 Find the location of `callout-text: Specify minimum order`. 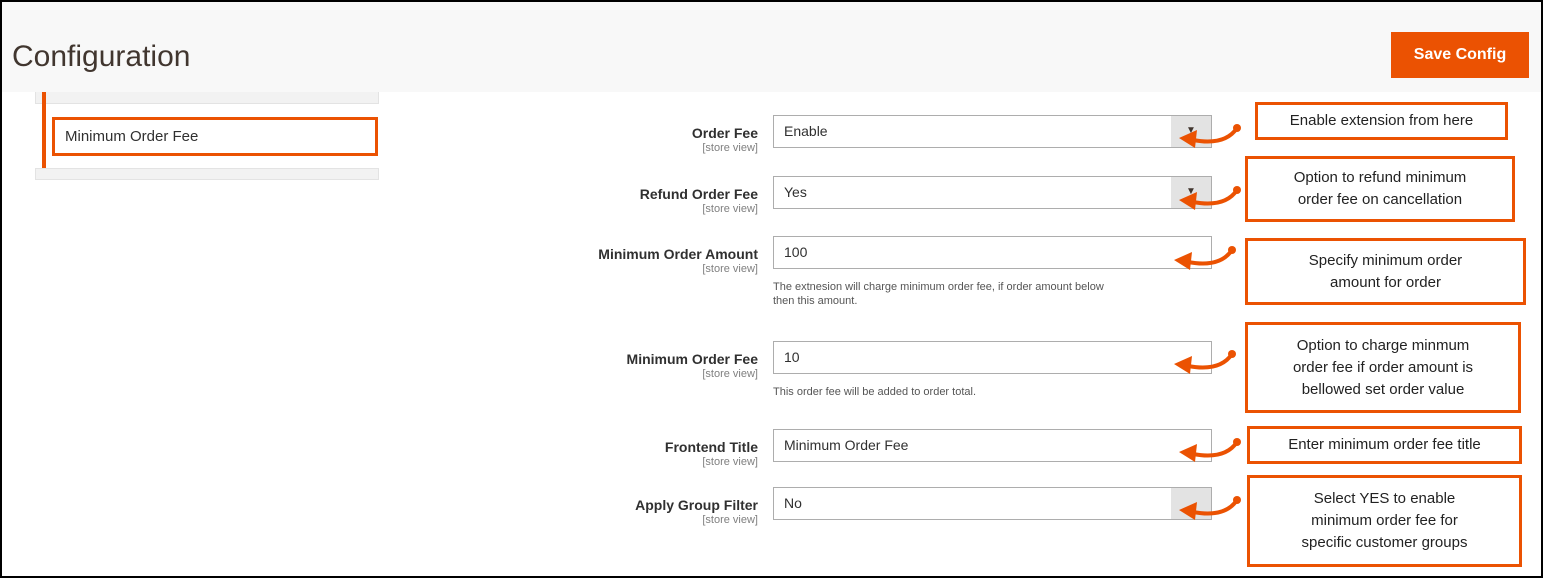

callout-text: Specify minimum order is located at coordinates (1385, 260).